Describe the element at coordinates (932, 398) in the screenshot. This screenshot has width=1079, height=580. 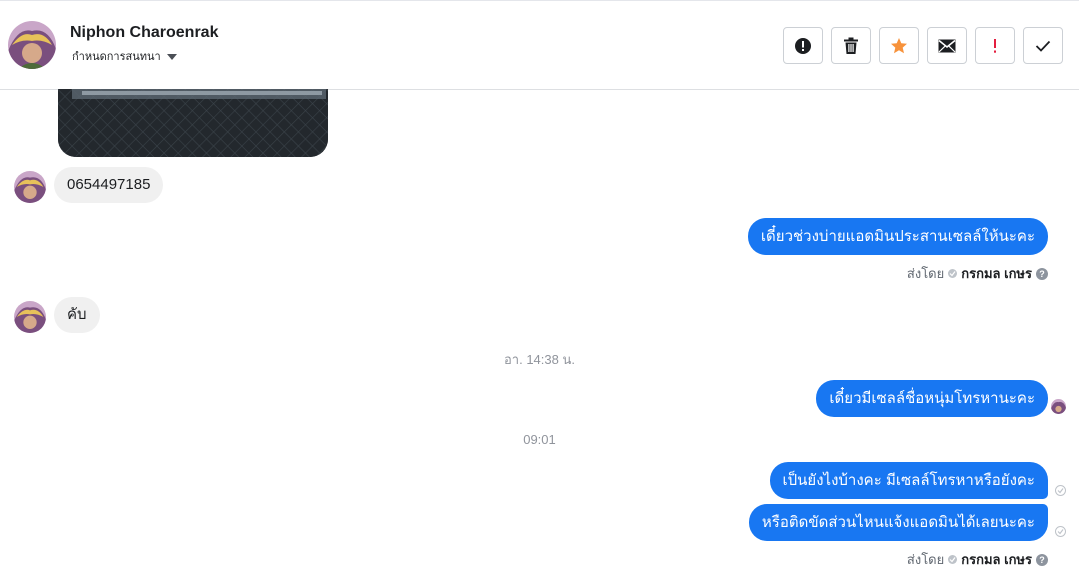
I see `outgoing-message: เดี๋ยวมีเซลล์ชื่อหนุ่มโทรหานะคะ` at that location.